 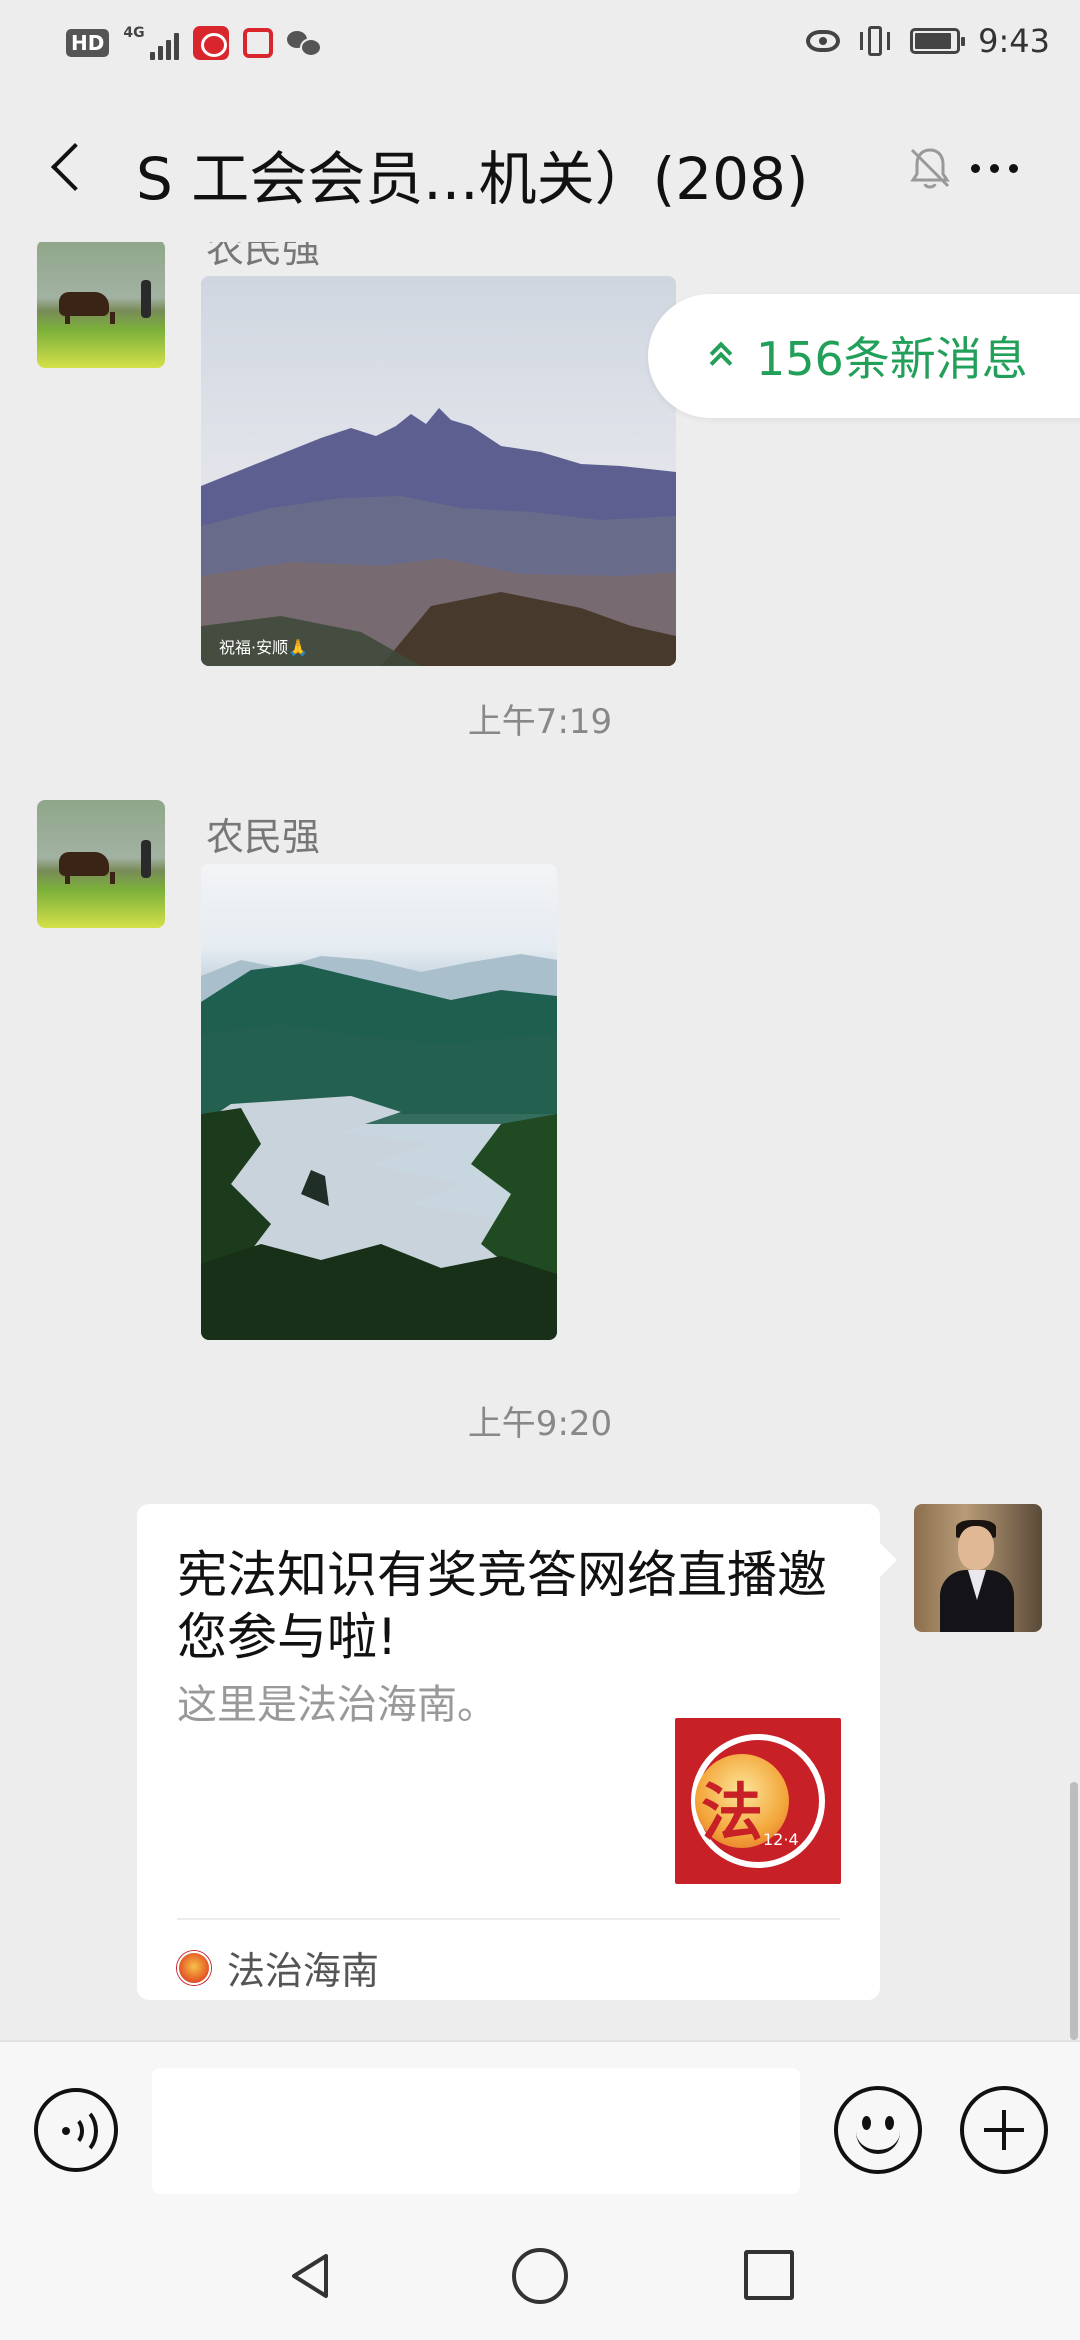 I want to click on signal-icon: 4G, so click(x=151, y=42).